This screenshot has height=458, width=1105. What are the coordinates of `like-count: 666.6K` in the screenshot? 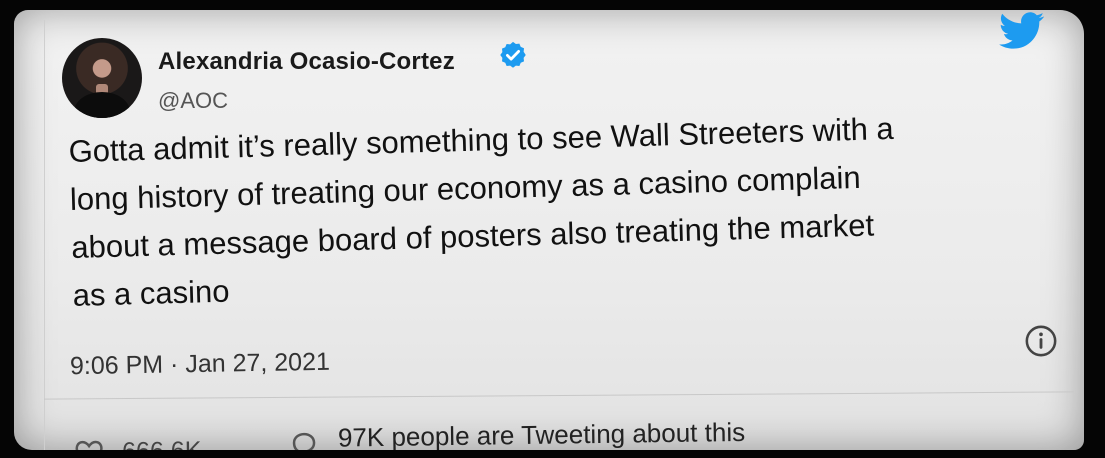 It's located at (162, 443).